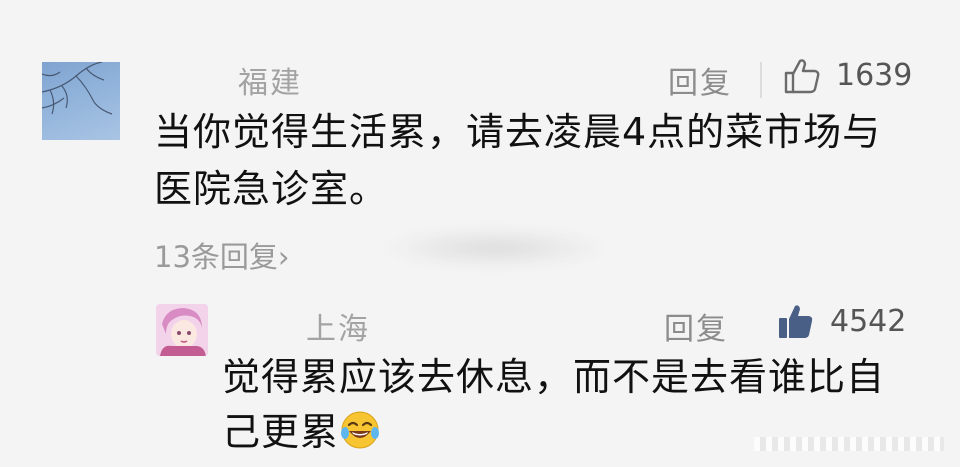 The height and width of the screenshot is (467, 960). I want to click on avatar-shanghai, so click(182, 330).